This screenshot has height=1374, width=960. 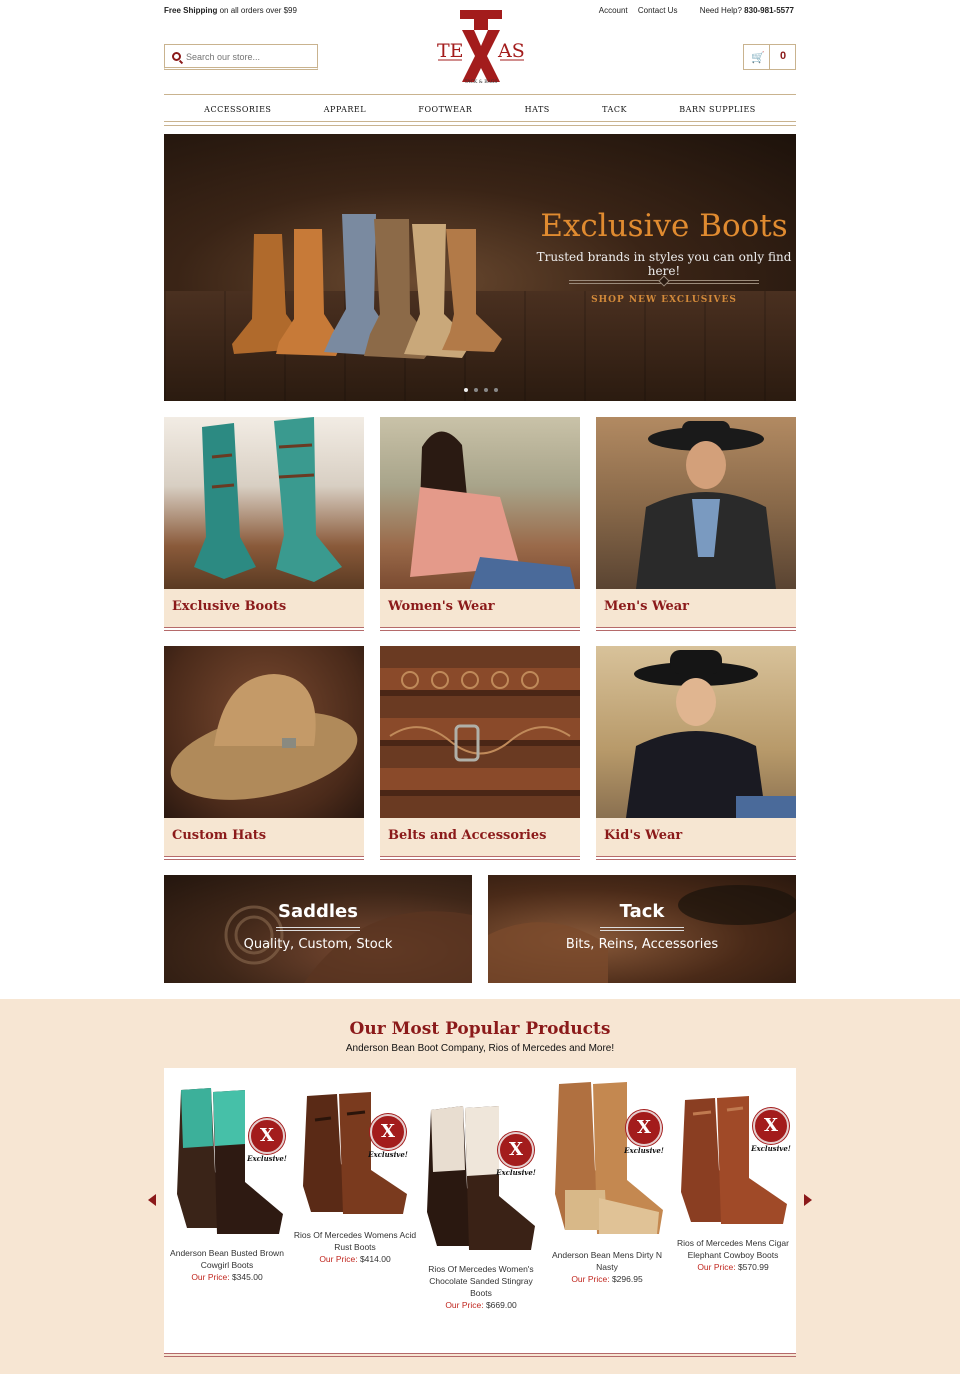 What do you see at coordinates (152, 1200) in the screenshot?
I see `carousel-prev-icon` at bounding box center [152, 1200].